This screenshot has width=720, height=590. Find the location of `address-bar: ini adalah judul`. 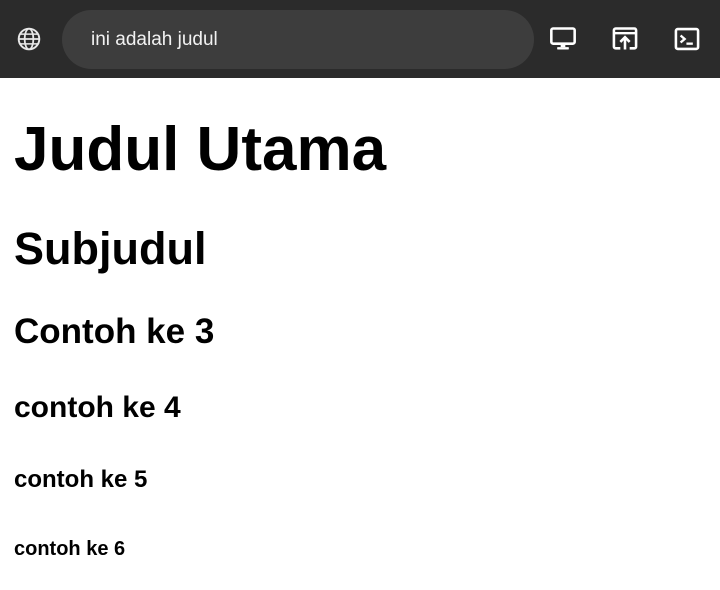

address-bar: ini adalah judul is located at coordinates (298, 39).